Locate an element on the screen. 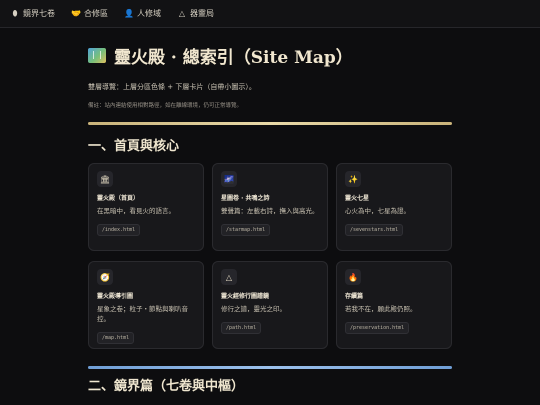 Image resolution: width=540 pixels, height=405 pixels. card-description: 雙聲篇：左載右詩，撫入與高光。 is located at coordinates (270, 211).